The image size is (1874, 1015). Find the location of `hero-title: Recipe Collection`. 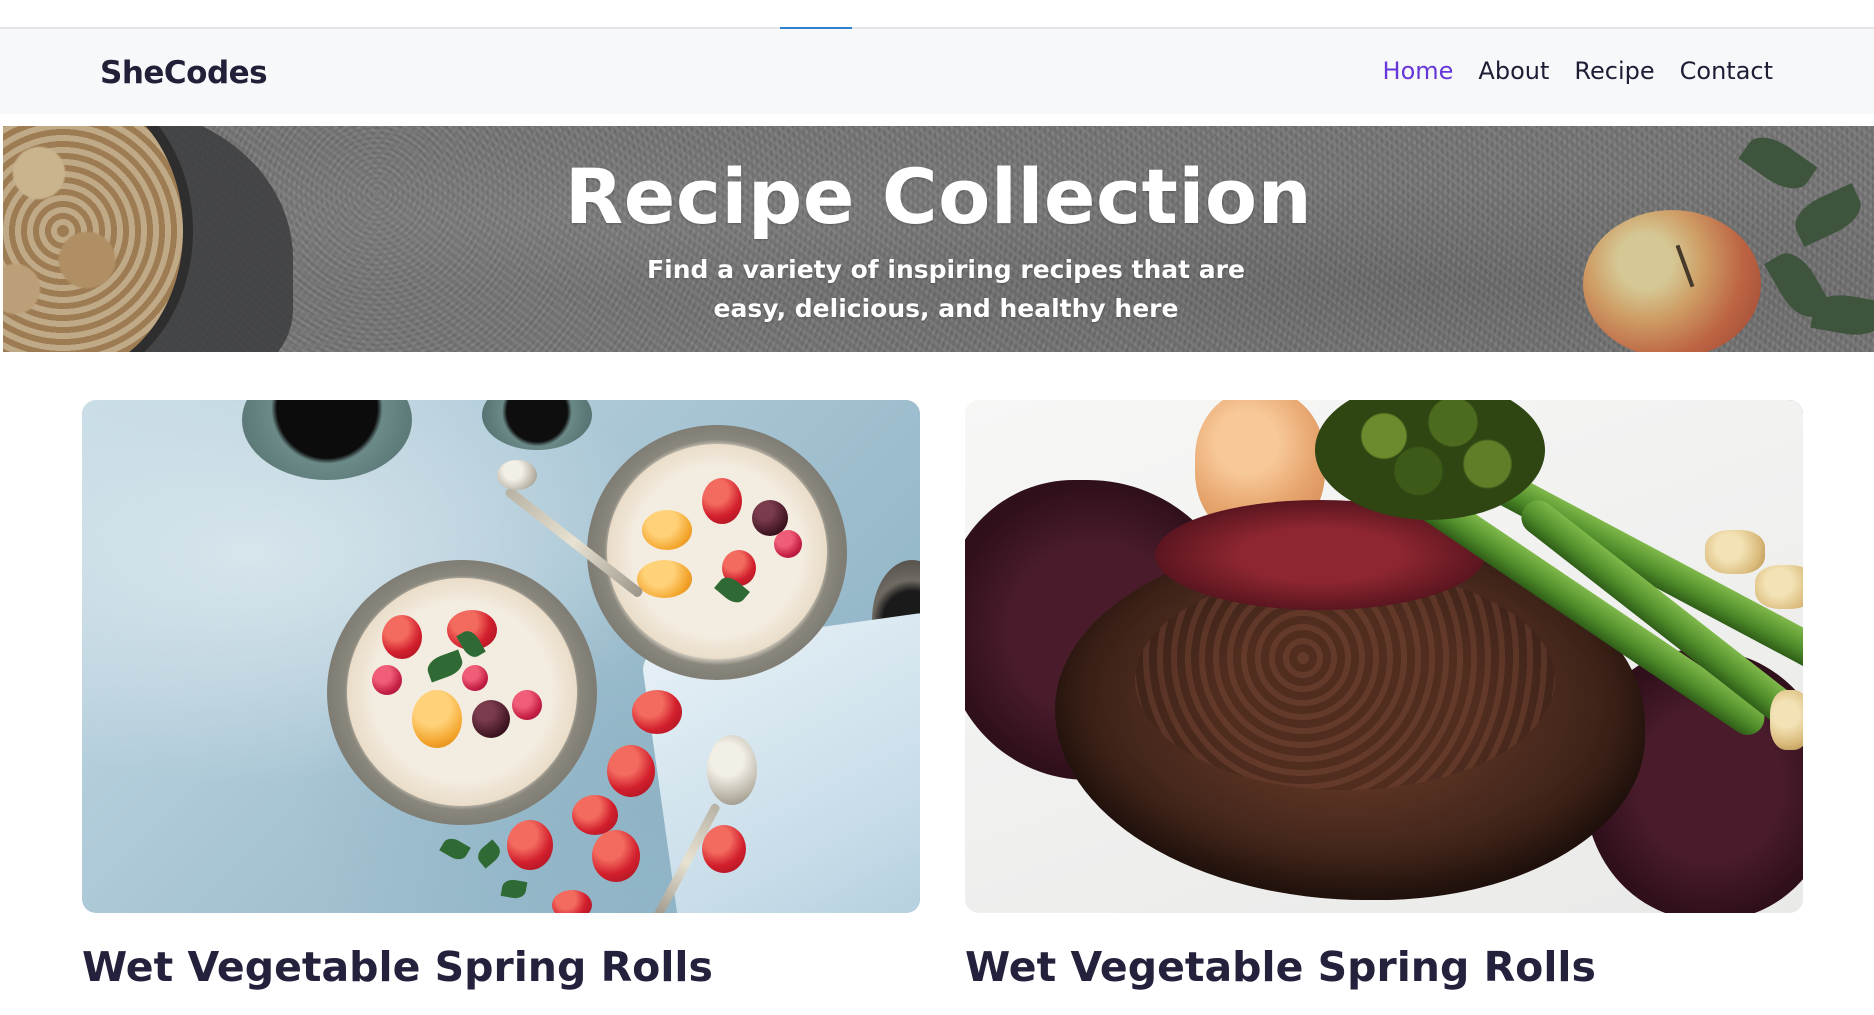

hero-title: Recipe Collection is located at coordinates (938, 196).